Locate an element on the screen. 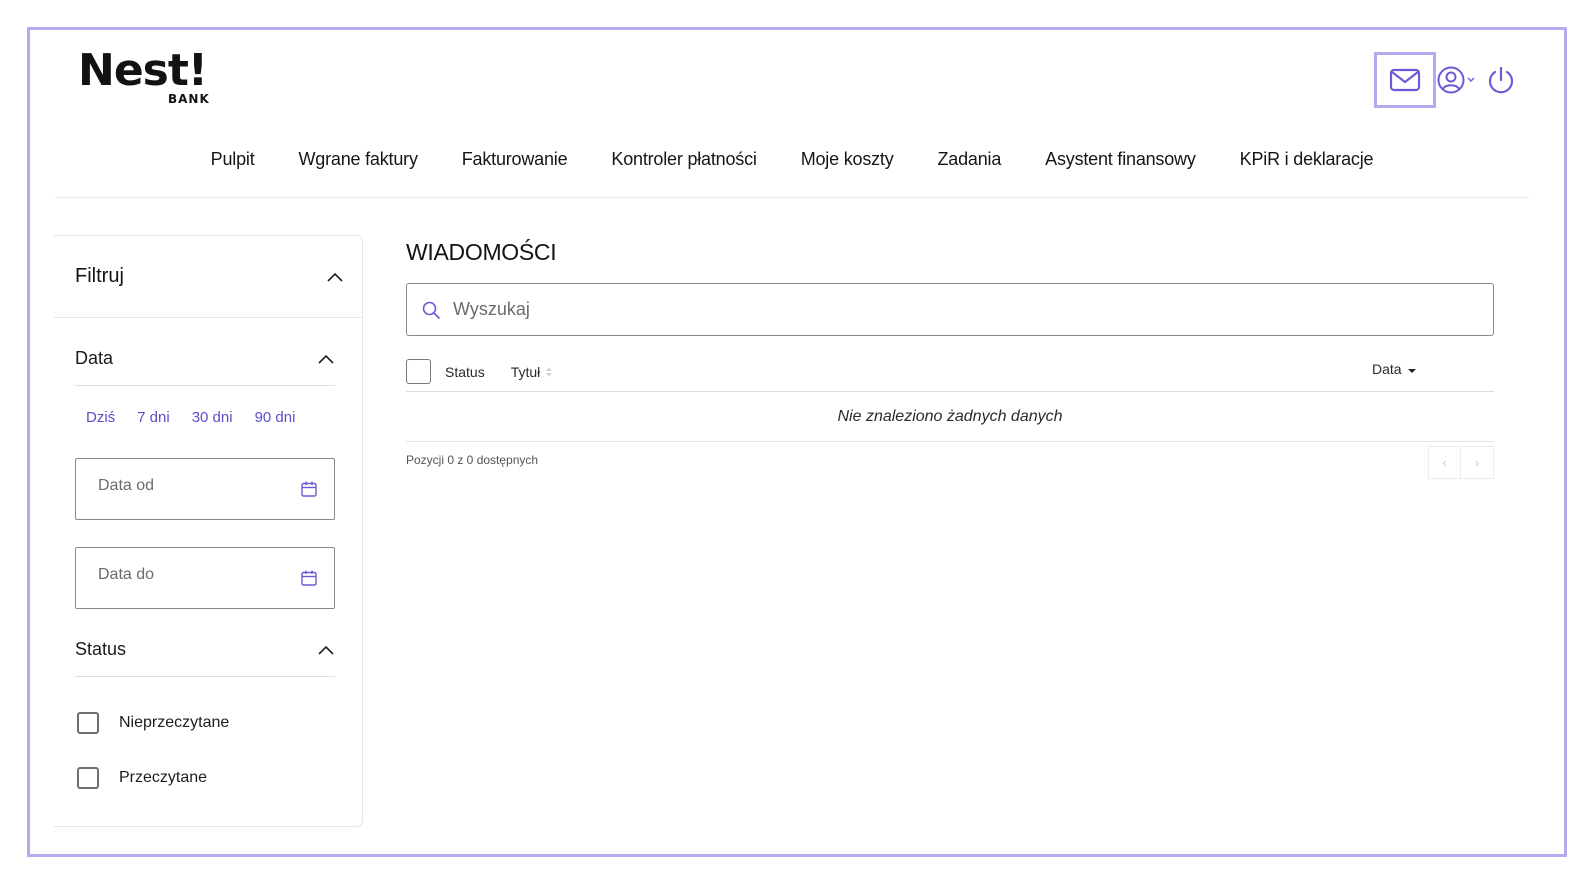 The image size is (1594, 883). status-section-header: Status is located at coordinates (205, 643).